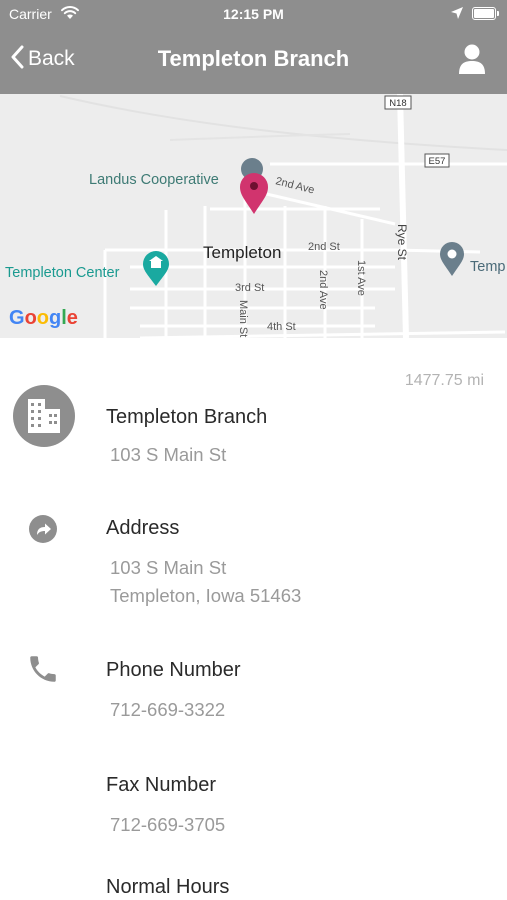 The width and height of the screenshot is (507, 900). Describe the element at coordinates (168, 568) in the screenshot. I see `address-line1: 103 S Main St` at that location.